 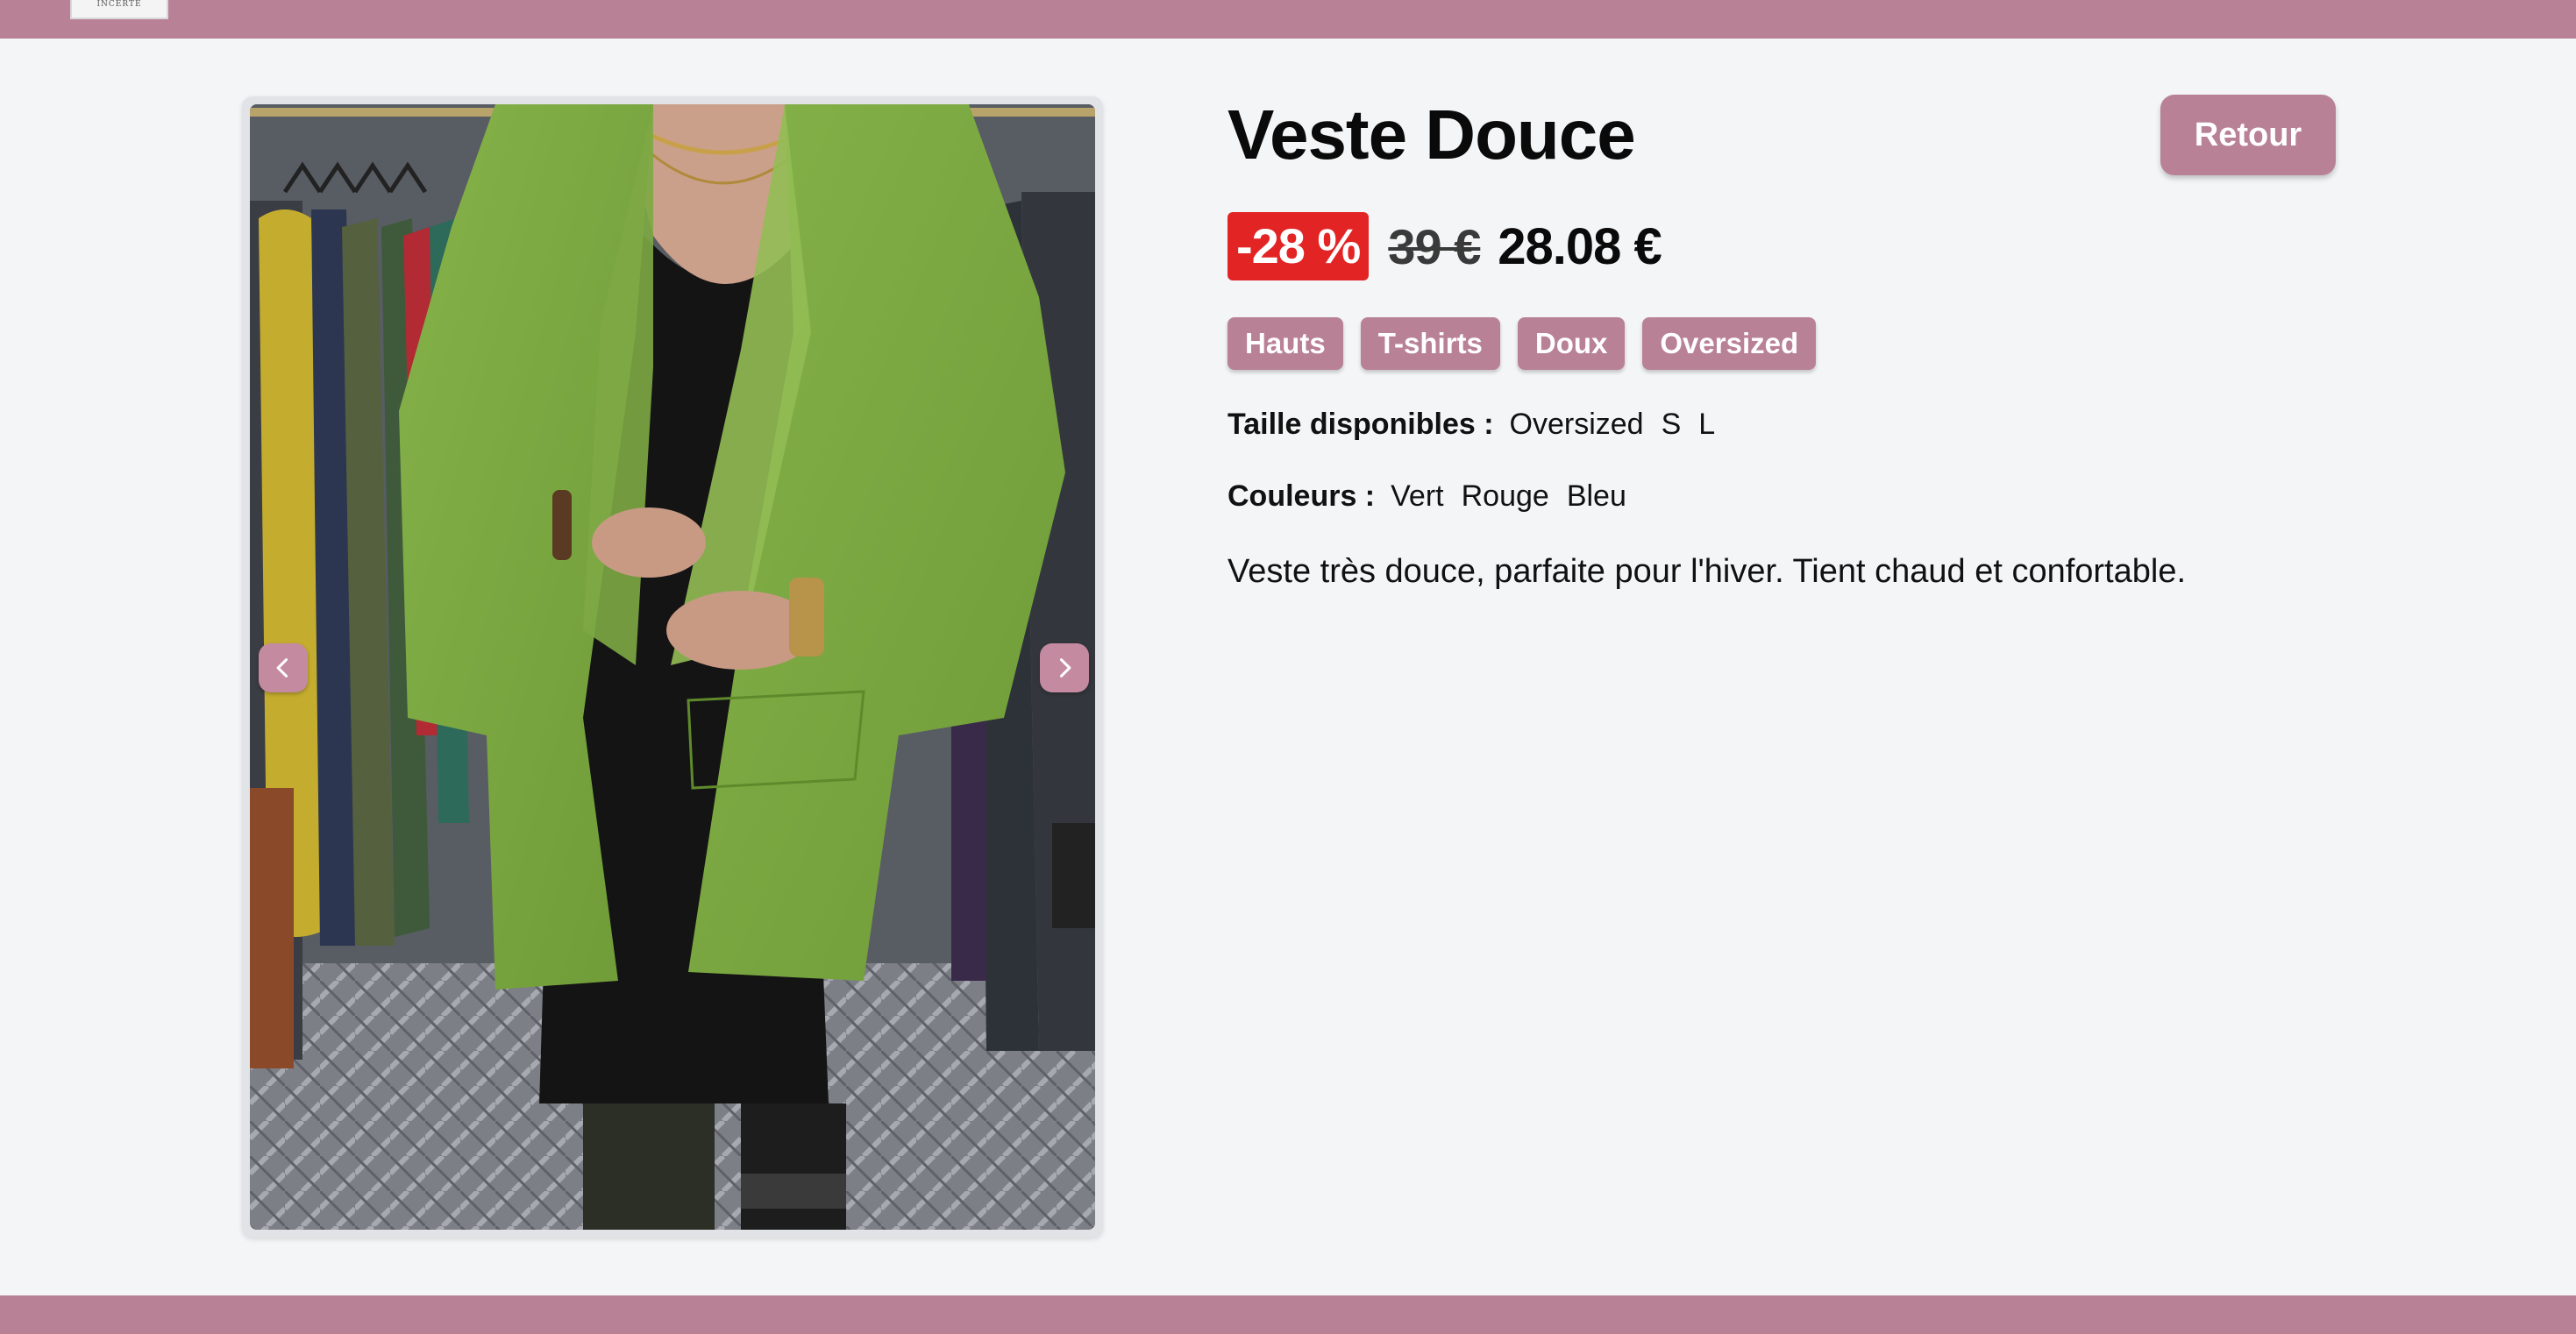 I want to click on back-button: Retour, so click(x=2248, y=135).